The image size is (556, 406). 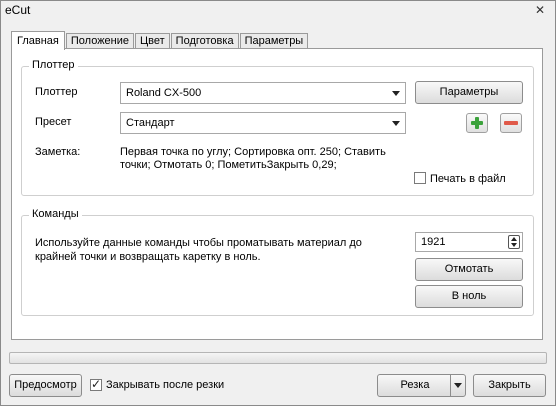 I want to click on add-preset-plus-icon, so click(x=477, y=123).